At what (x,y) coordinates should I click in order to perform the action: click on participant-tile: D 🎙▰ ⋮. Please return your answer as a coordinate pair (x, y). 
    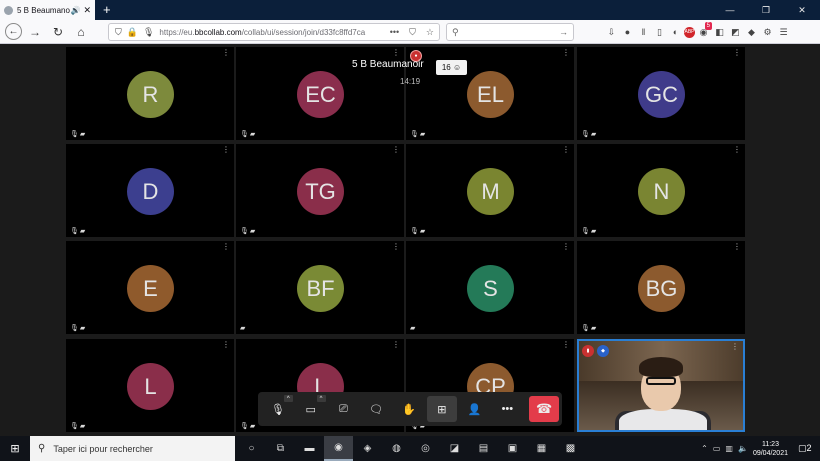
    Looking at the image, I should click on (150, 190).